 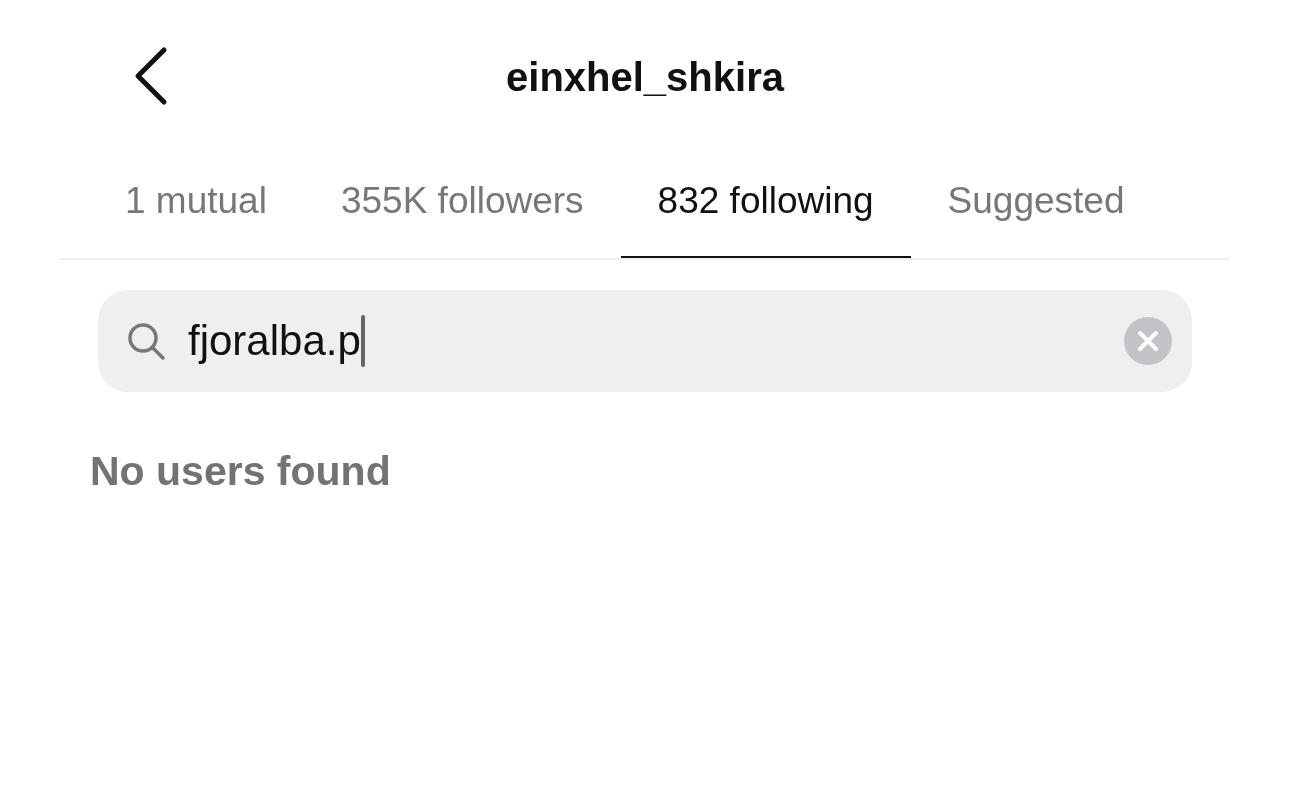 I want to click on search-field: fjoralba.p, so click(x=645, y=341).